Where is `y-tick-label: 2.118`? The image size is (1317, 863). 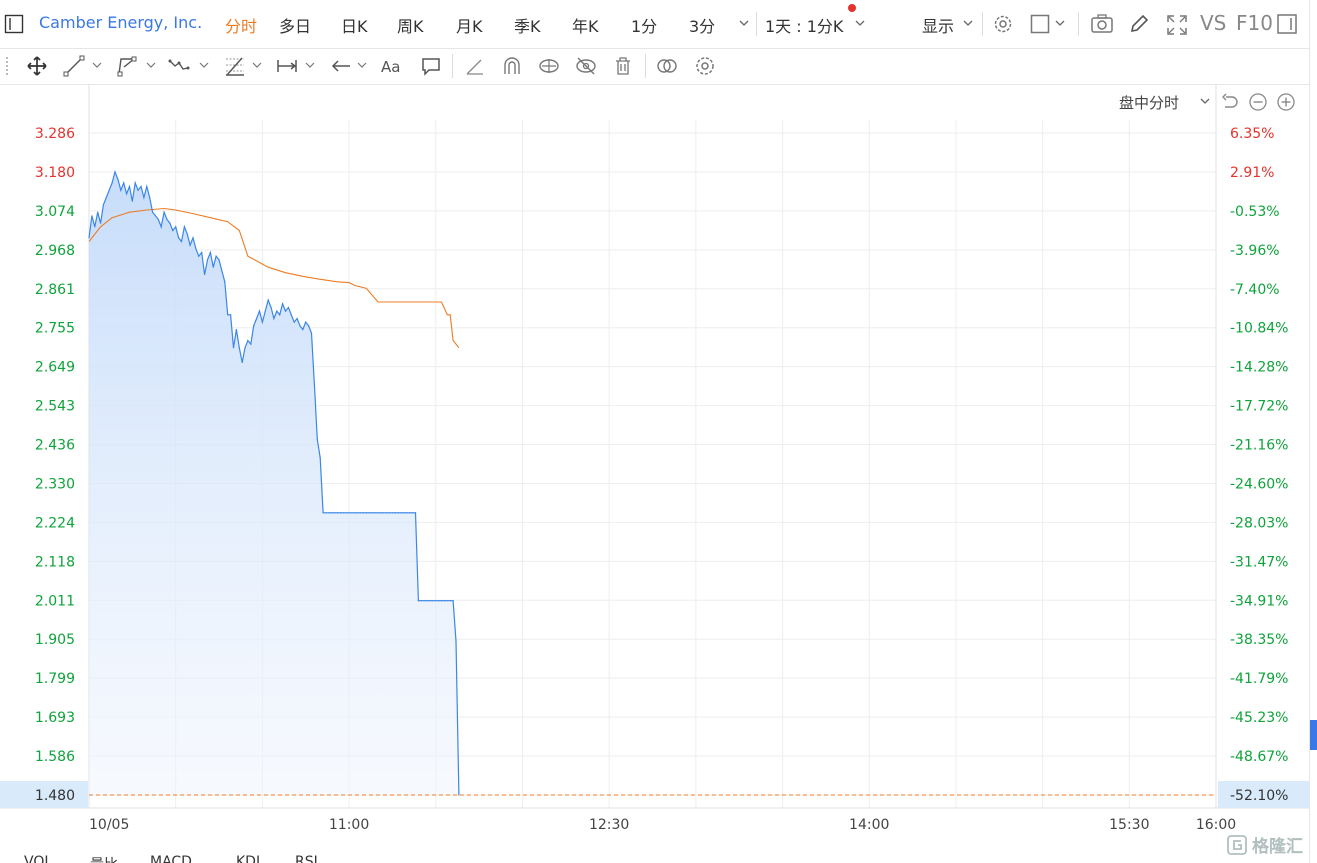 y-tick-label: 2.118 is located at coordinates (55, 562).